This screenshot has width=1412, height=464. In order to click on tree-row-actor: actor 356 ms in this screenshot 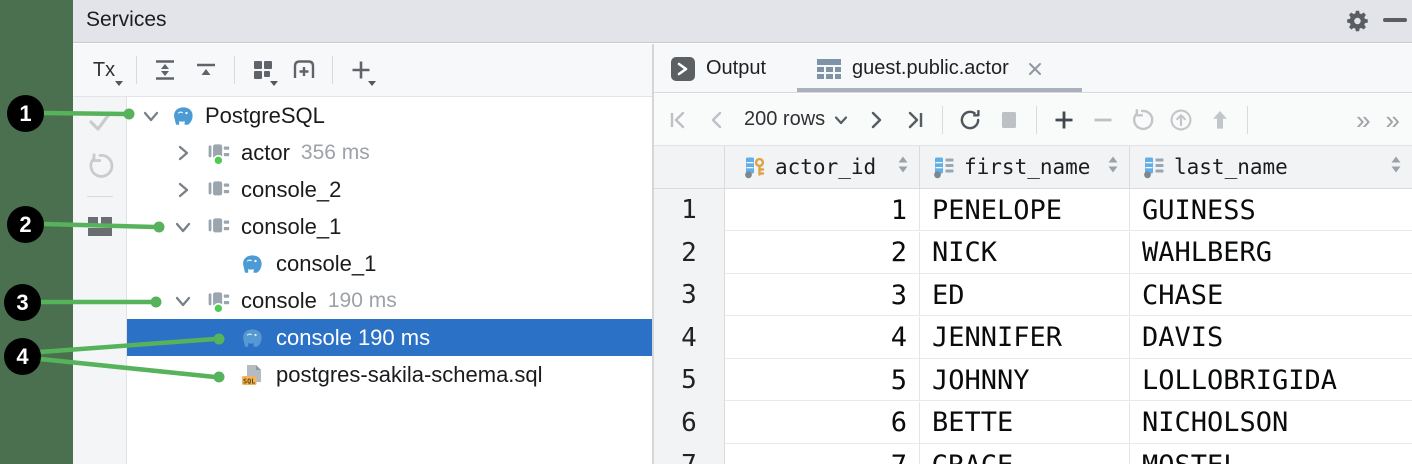, I will do `click(389, 152)`.